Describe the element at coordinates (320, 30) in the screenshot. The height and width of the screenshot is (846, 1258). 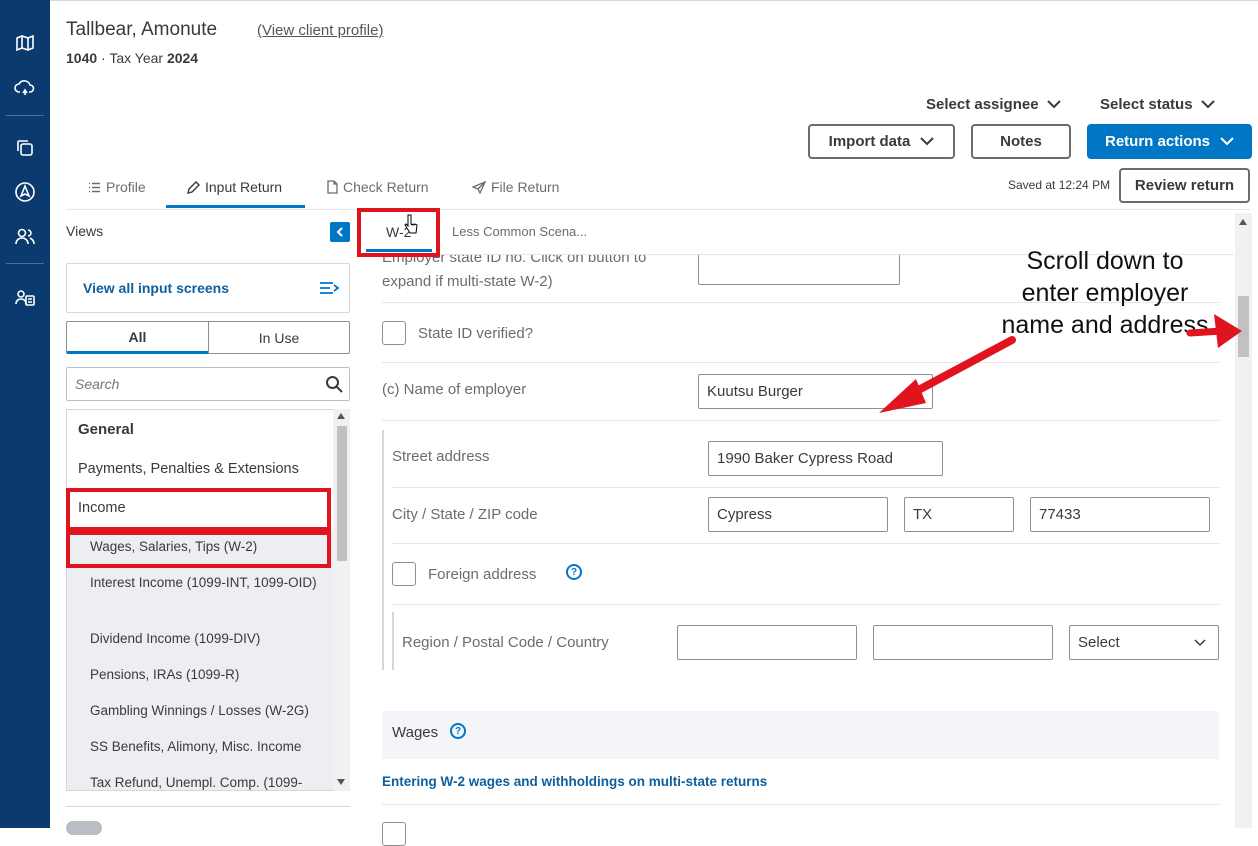
I see `view-client-profile-link: (View client profile)` at that location.